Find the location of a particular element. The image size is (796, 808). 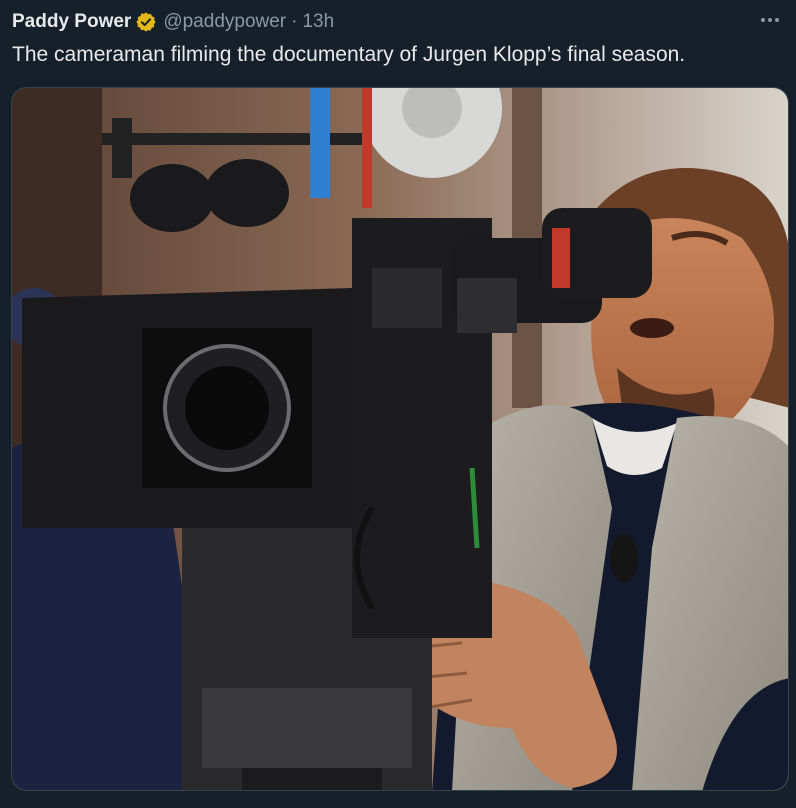

more-options-icon is located at coordinates (770, 20).